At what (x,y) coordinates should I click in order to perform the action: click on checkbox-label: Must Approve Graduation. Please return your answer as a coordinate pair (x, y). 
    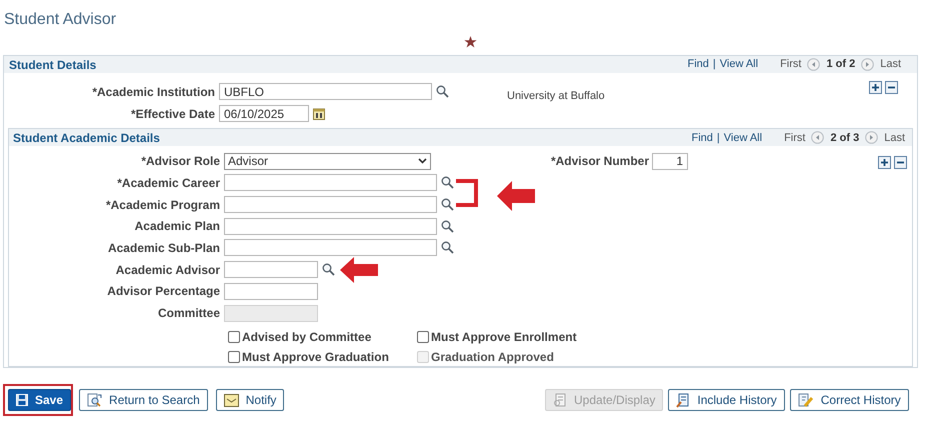
    Looking at the image, I should click on (315, 357).